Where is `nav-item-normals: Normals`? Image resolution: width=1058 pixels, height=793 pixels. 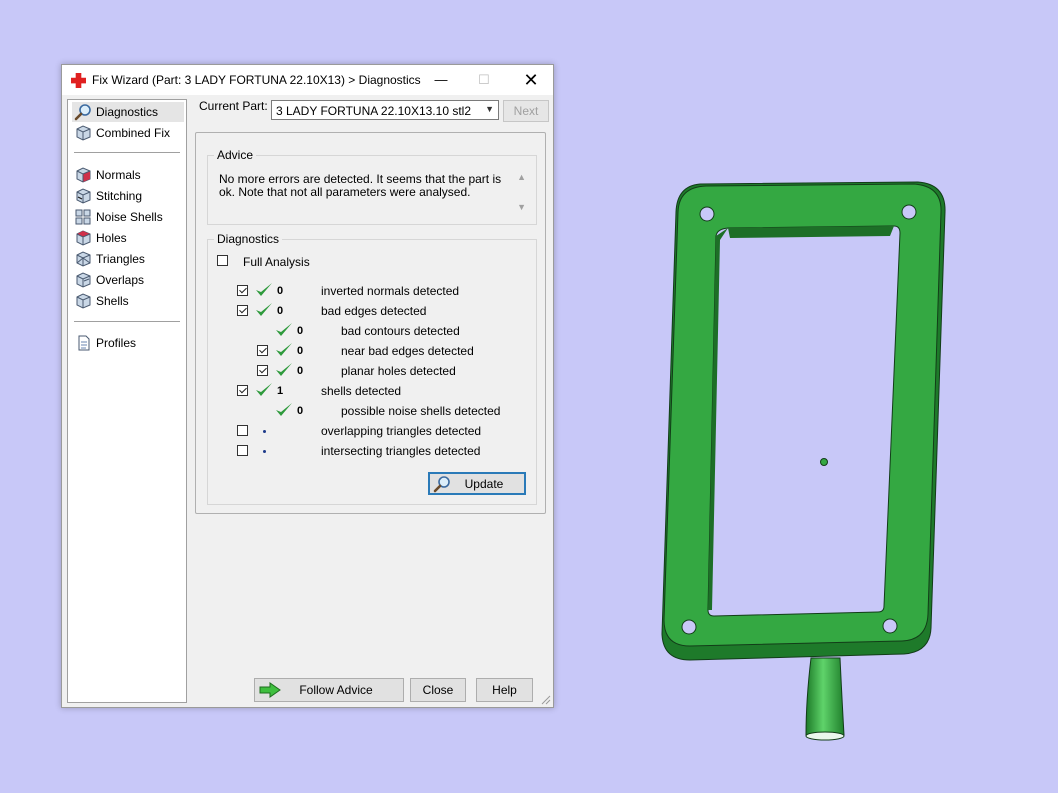 nav-item-normals: Normals is located at coordinates (128, 175).